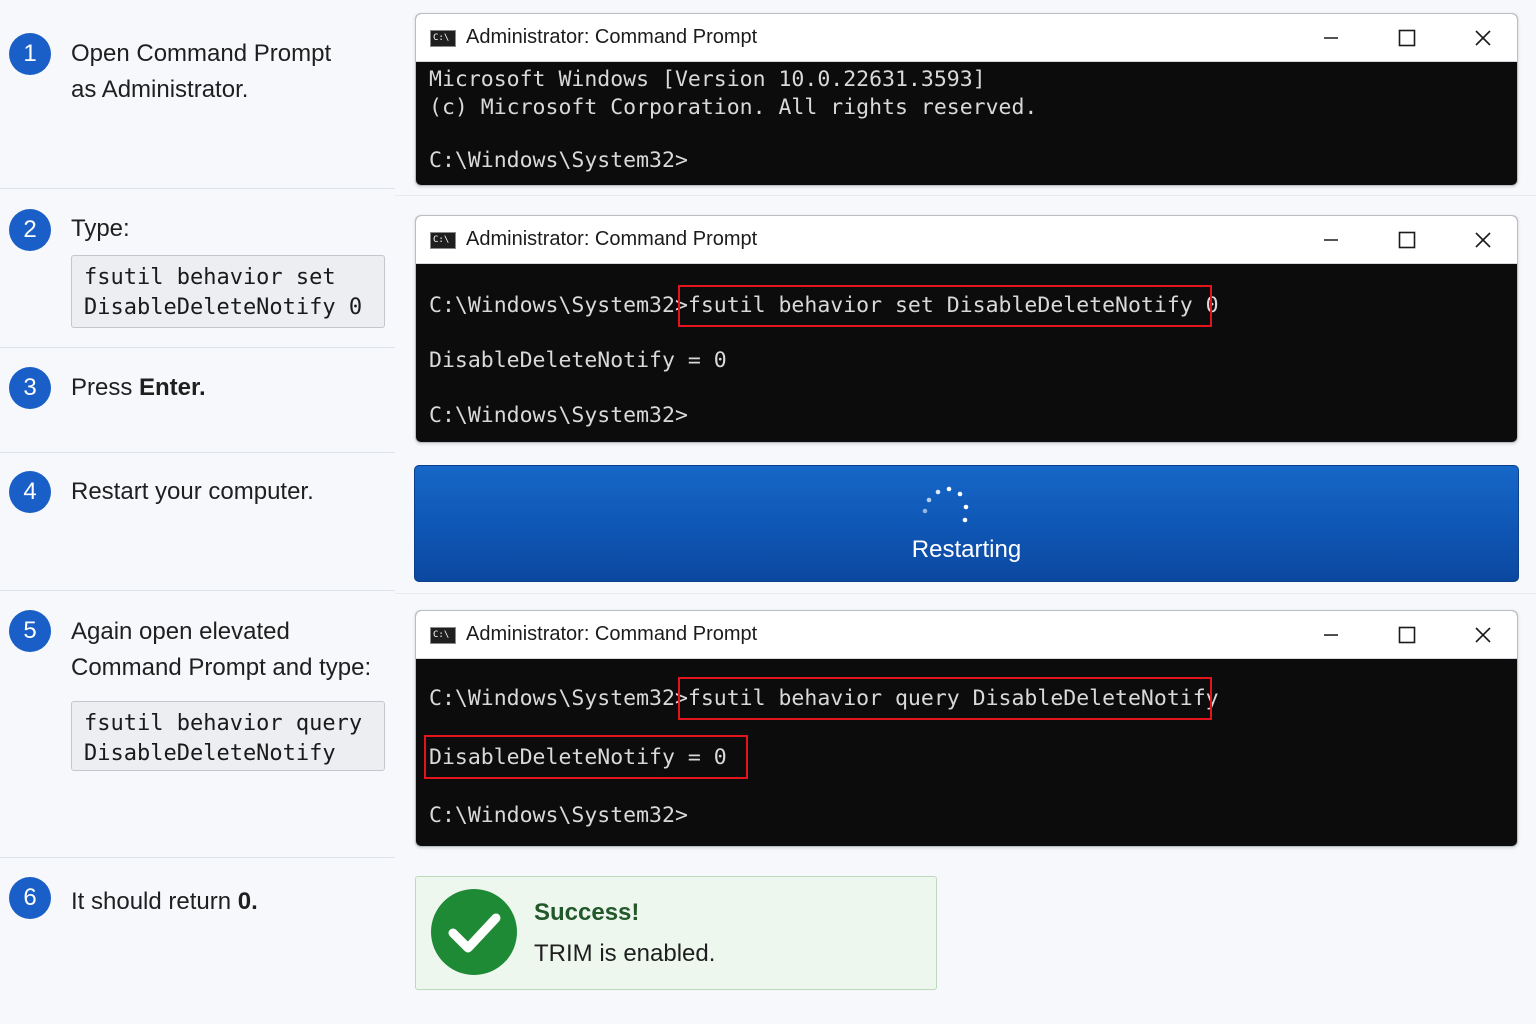 The width and height of the screenshot is (1536, 1024). What do you see at coordinates (30, 631) in the screenshot?
I see `step-number-badge: 5` at bounding box center [30, 631].